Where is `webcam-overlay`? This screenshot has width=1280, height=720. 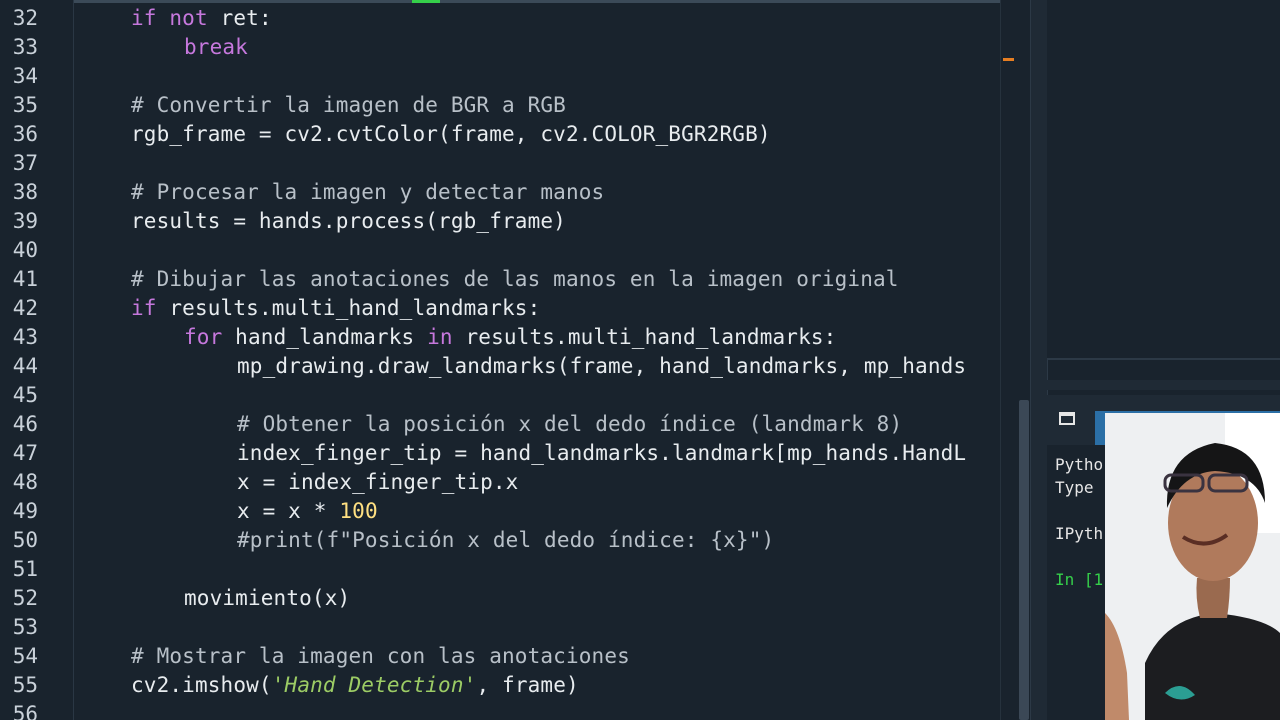 webcam-overlay is located at coordinates (1192, 566).